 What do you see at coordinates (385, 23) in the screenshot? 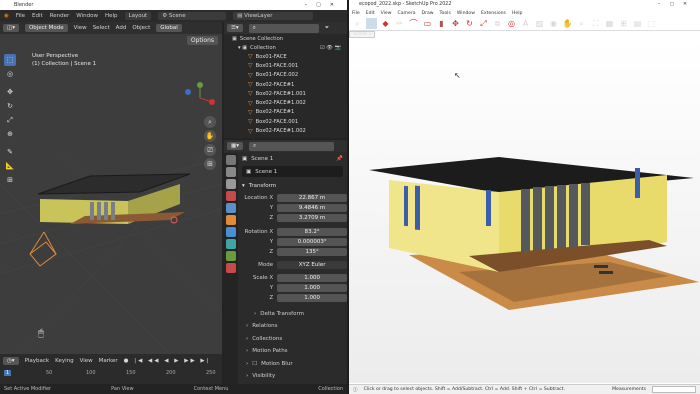
I see `eraser-icon: ◆` at bounding box center [385, 23].